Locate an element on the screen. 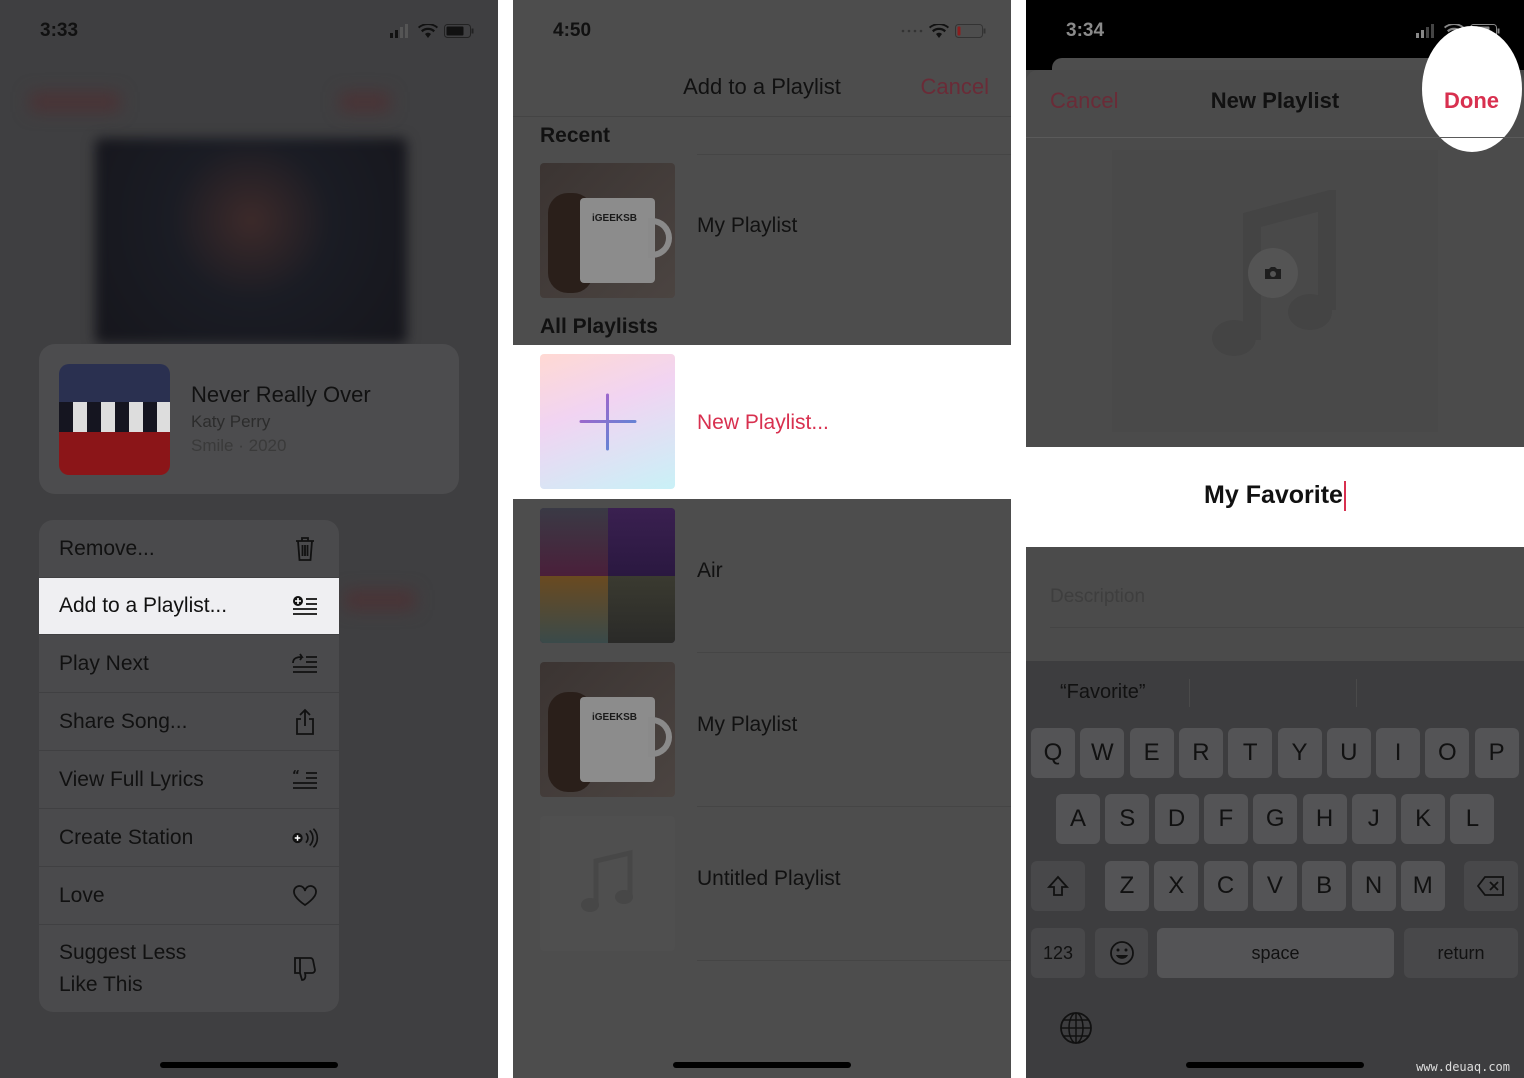 The height and width of the screenshot is (1078, 1524). key-v: V is located at coordinates (1274, 886).